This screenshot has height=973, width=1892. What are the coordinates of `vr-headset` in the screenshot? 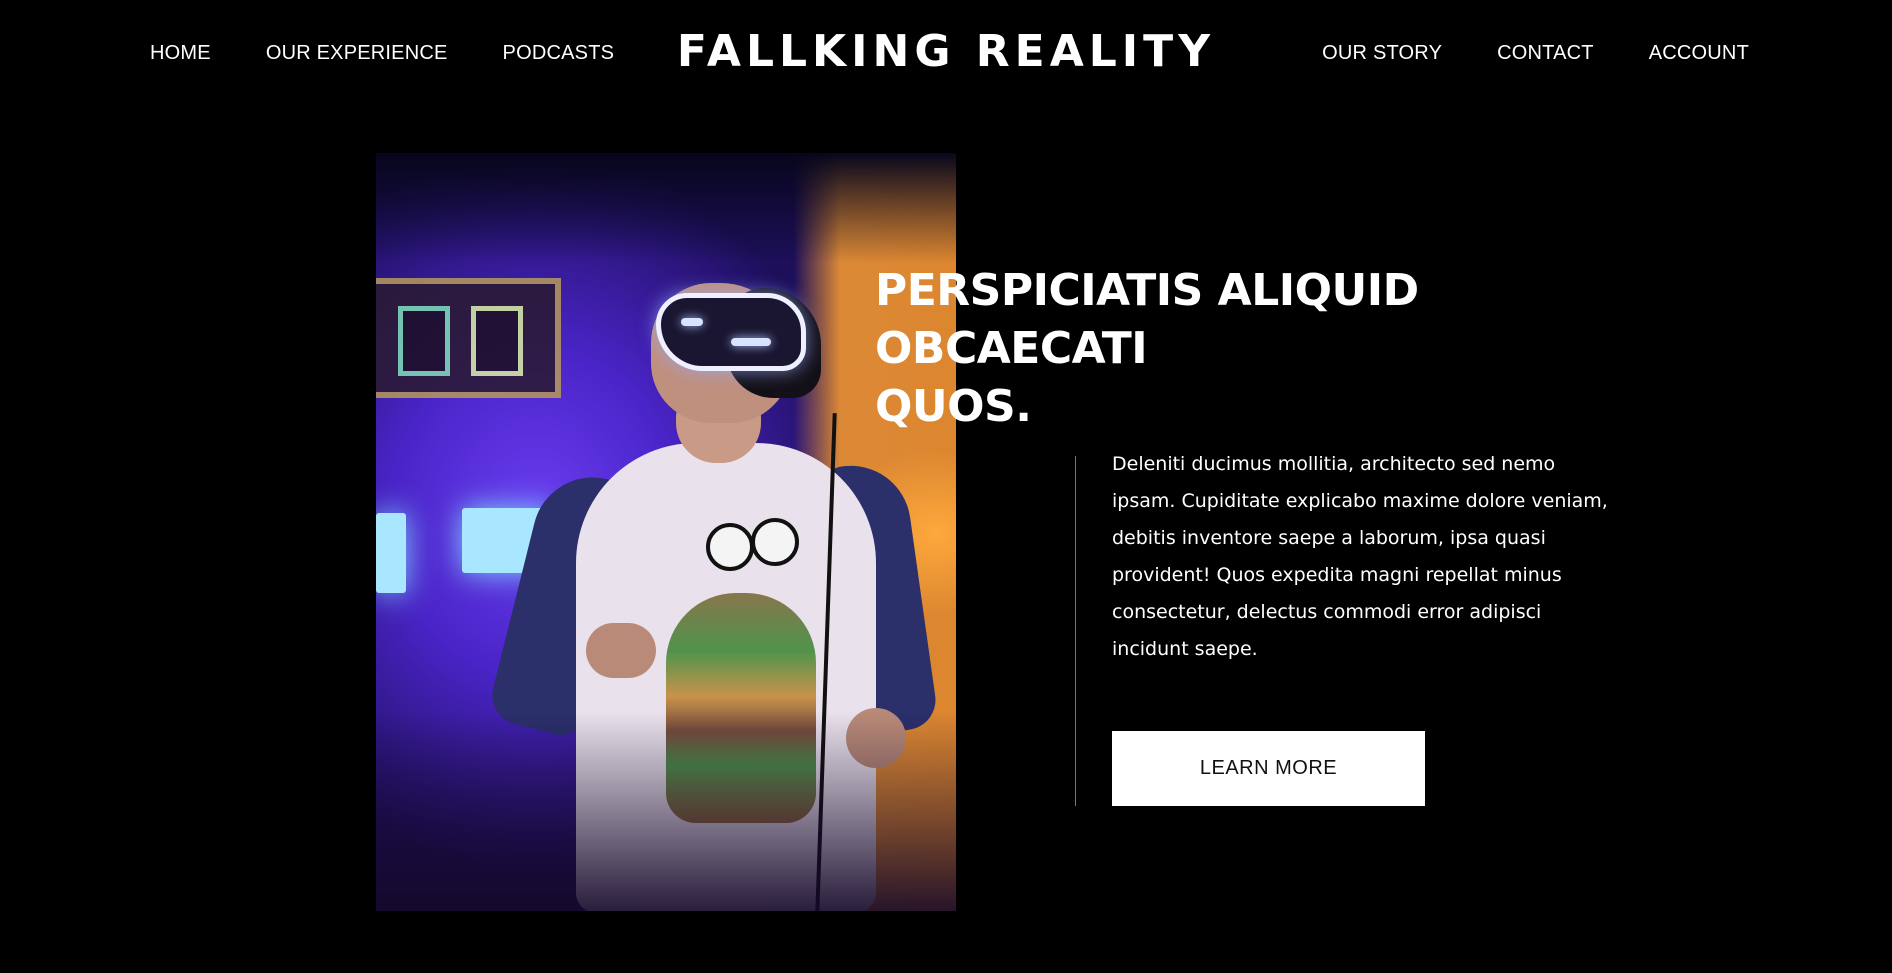 It's located at (731, 332).